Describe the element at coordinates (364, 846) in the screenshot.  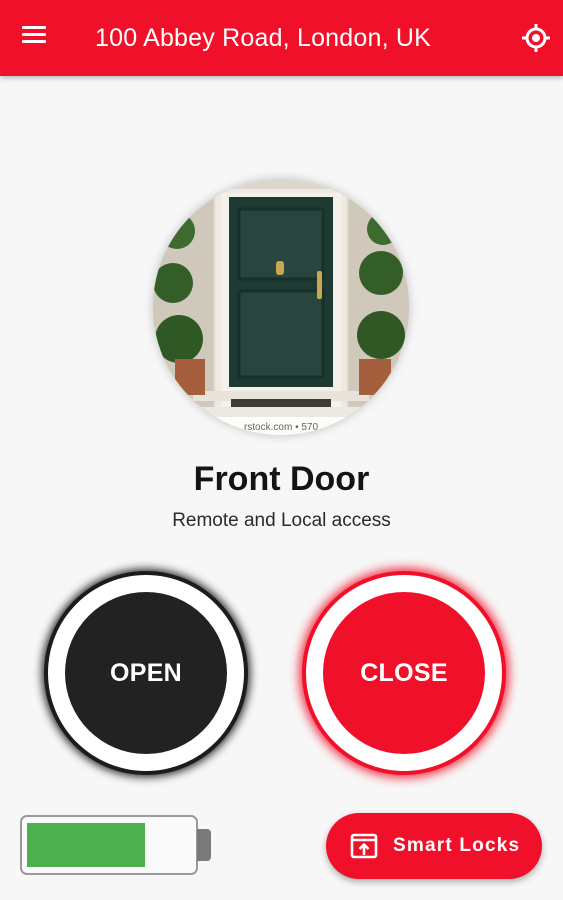
I see `open-in-app-icon` at that location.